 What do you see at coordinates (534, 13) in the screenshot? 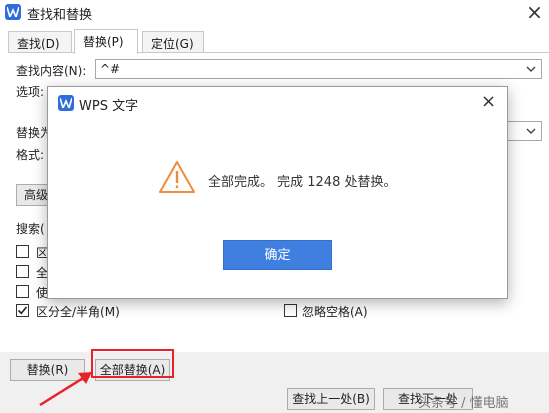
I see `window-close-icon: ×` at bounding box center [534, 13].